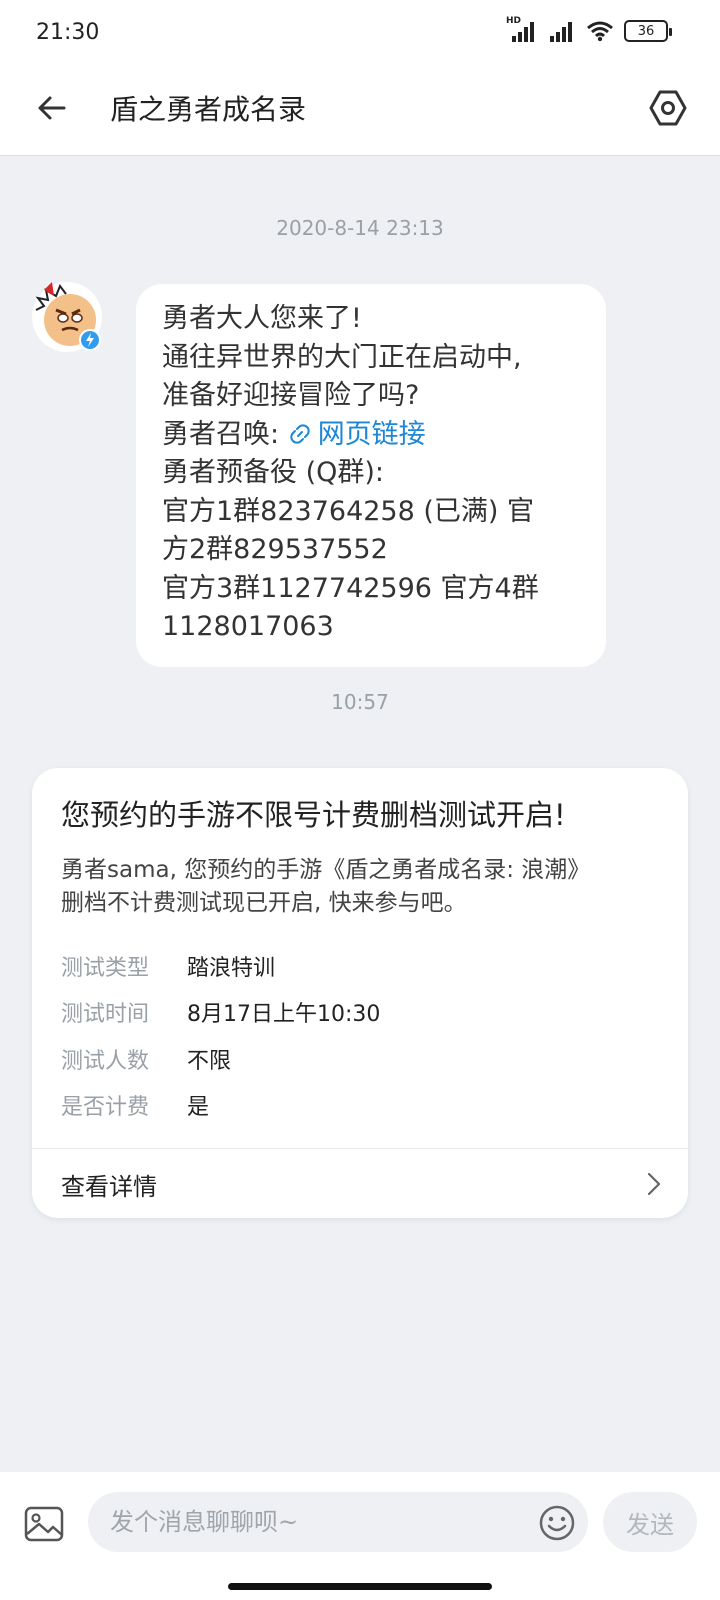 This screenshot has width=720, height=1600. I want to click on image-button, so click(44, 1524).